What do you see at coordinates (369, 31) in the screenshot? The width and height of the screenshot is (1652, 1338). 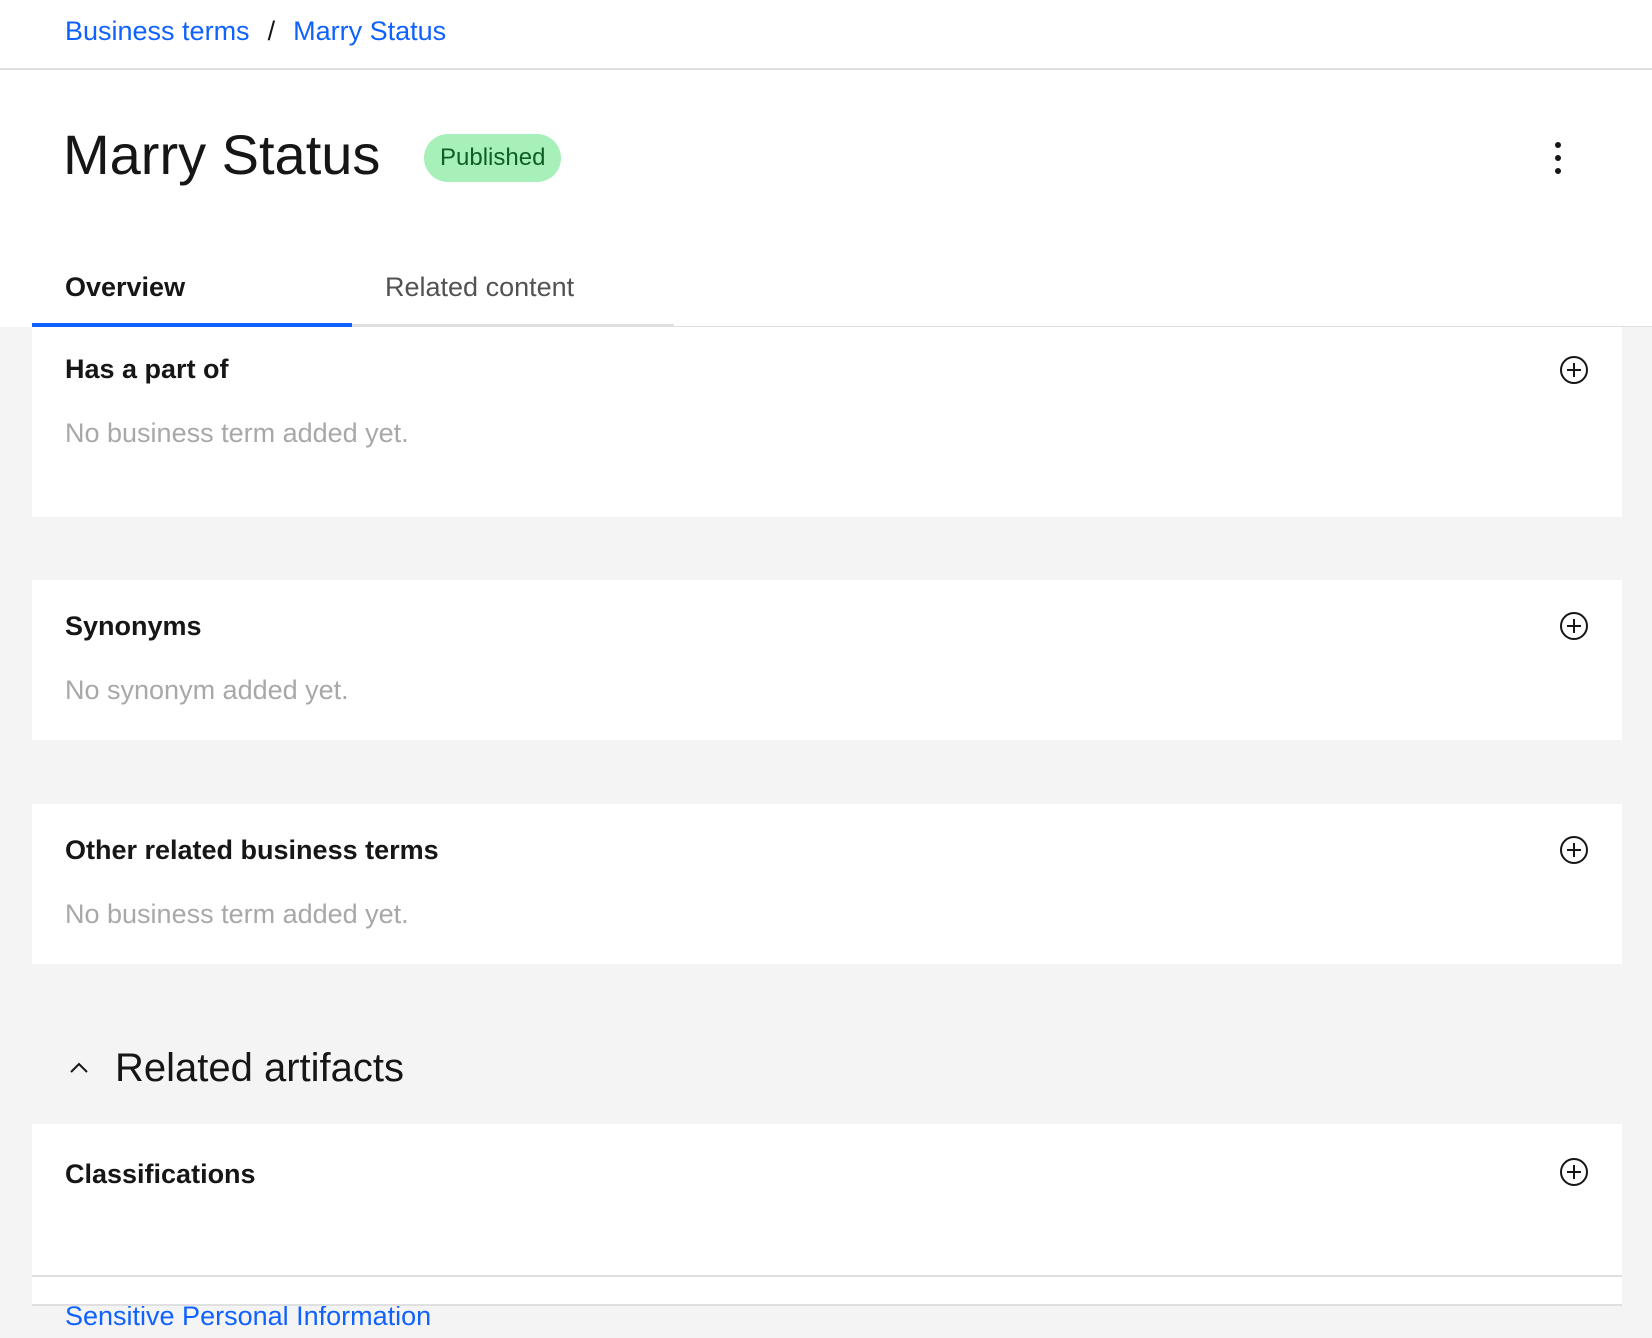 I see `breadcrumb-current-link: Marry Status` at bounding box center [369, 31].